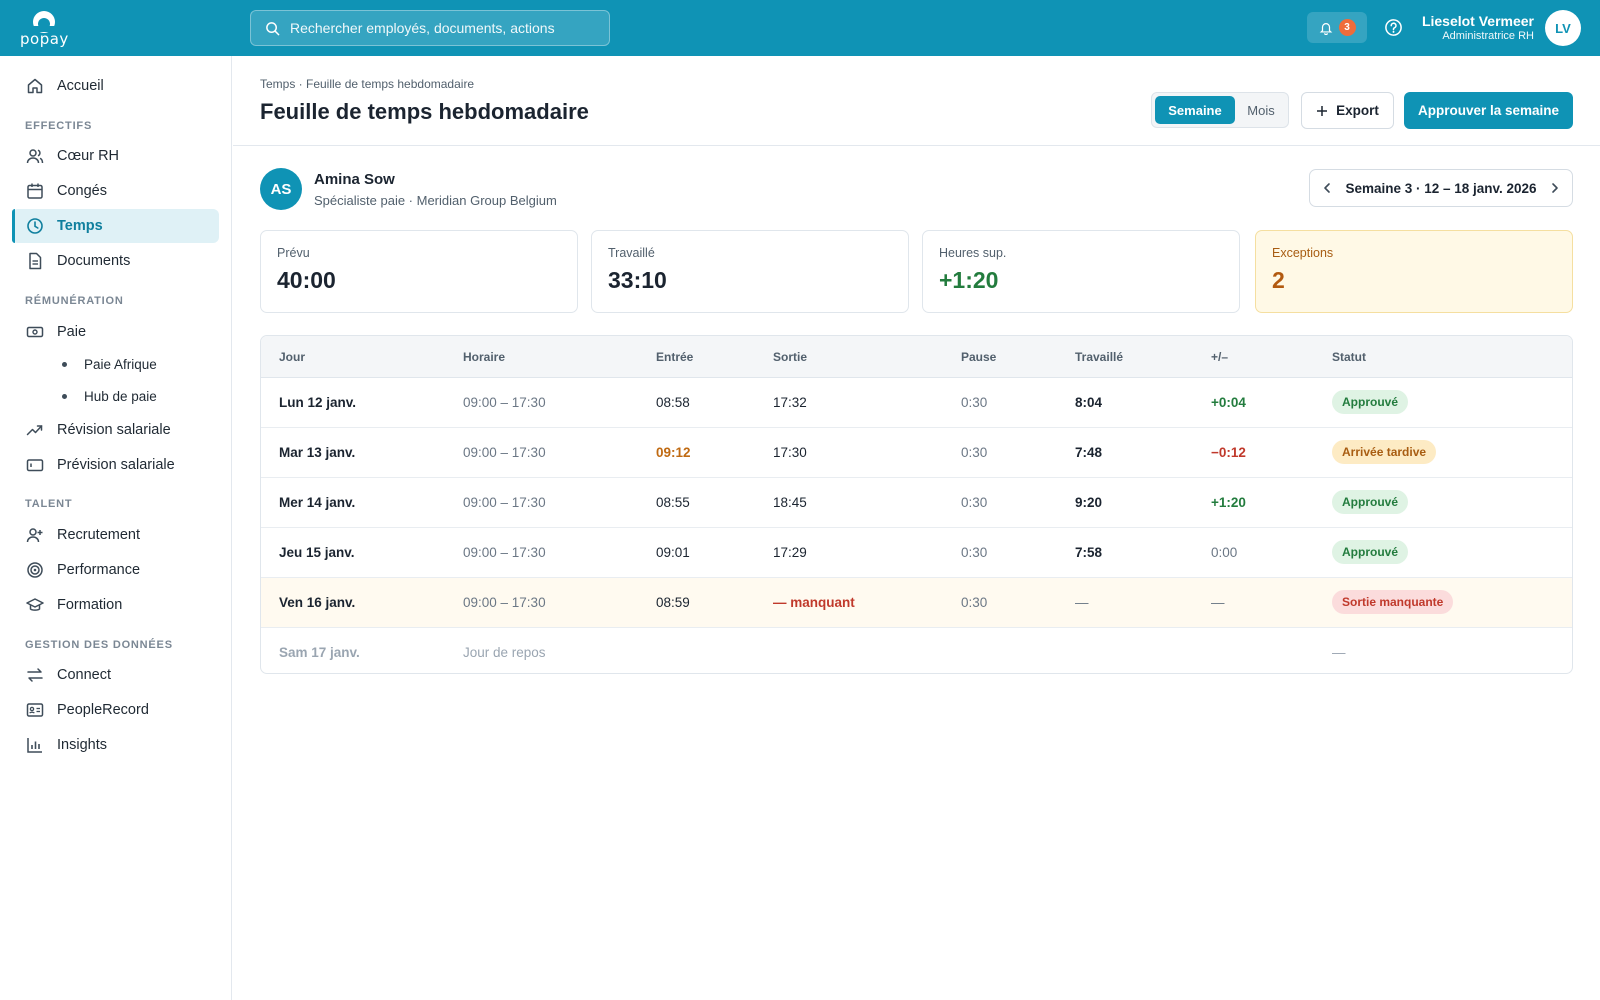 Image resolution: width=1600 pixels, height=1000 pixels. Describe the element at coordinates (1228, 502) in the screenshot. I see `cell-diff: +1:20` at that location.